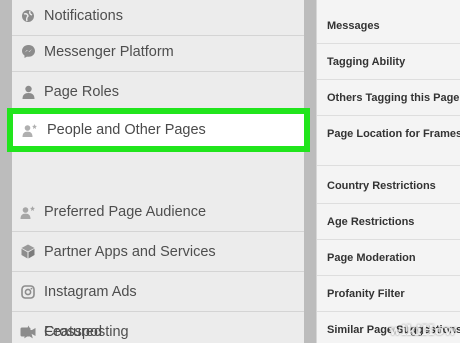 The height and width of the screenshot is (343, 460). What do you see at coordinates (388, 186) in the screenshot?
I see `setting-country-restrictions: Country Restrictions` at bounding box center [388, 186].